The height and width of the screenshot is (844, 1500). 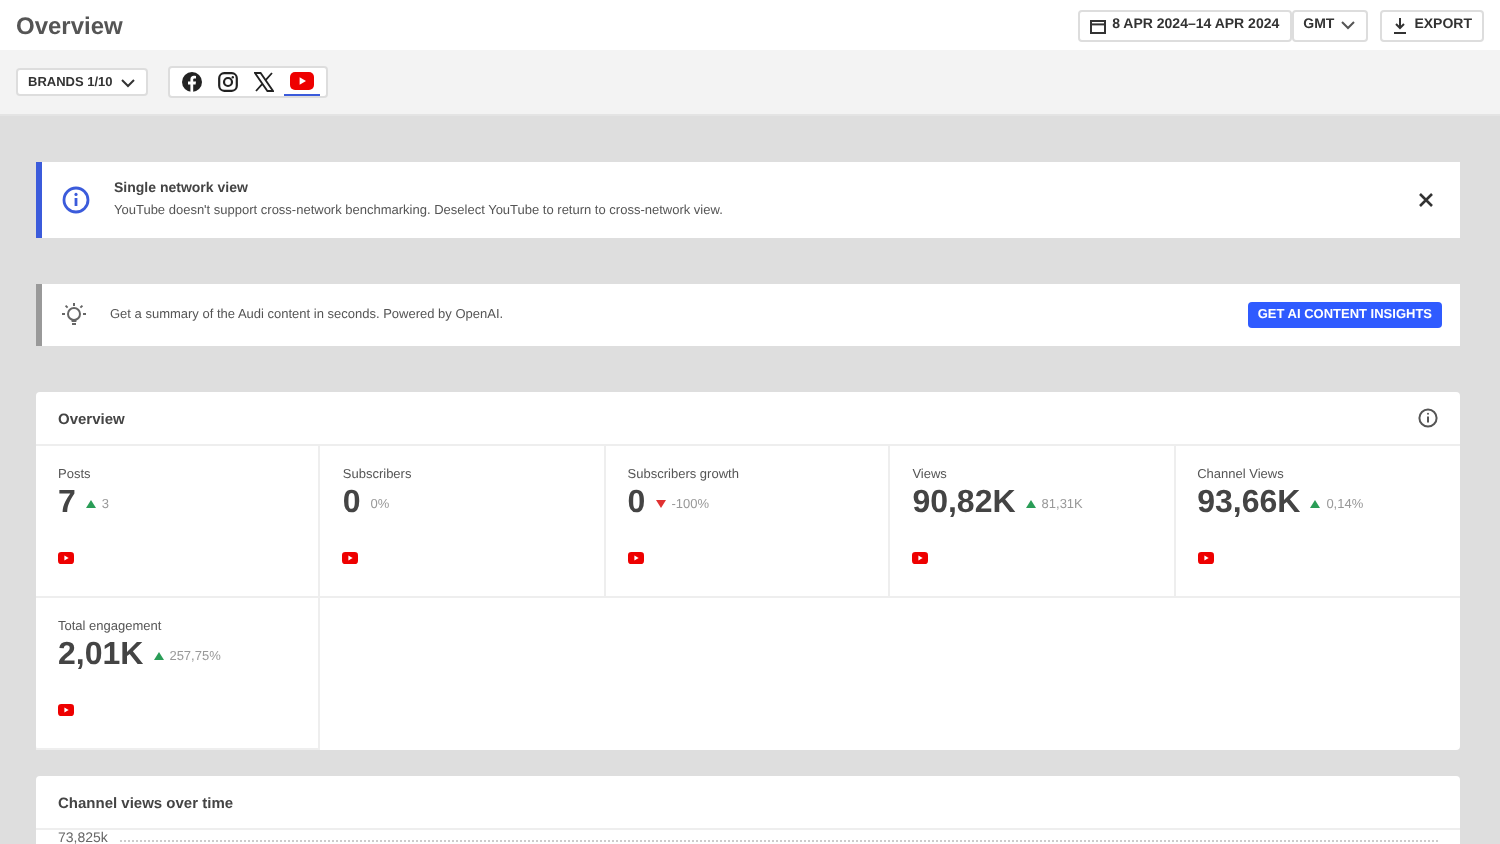 What do you see at coordinates (964, 504) in the screenshot?
I see `metric-value: 90,82K` at bounding box center [964, 504].